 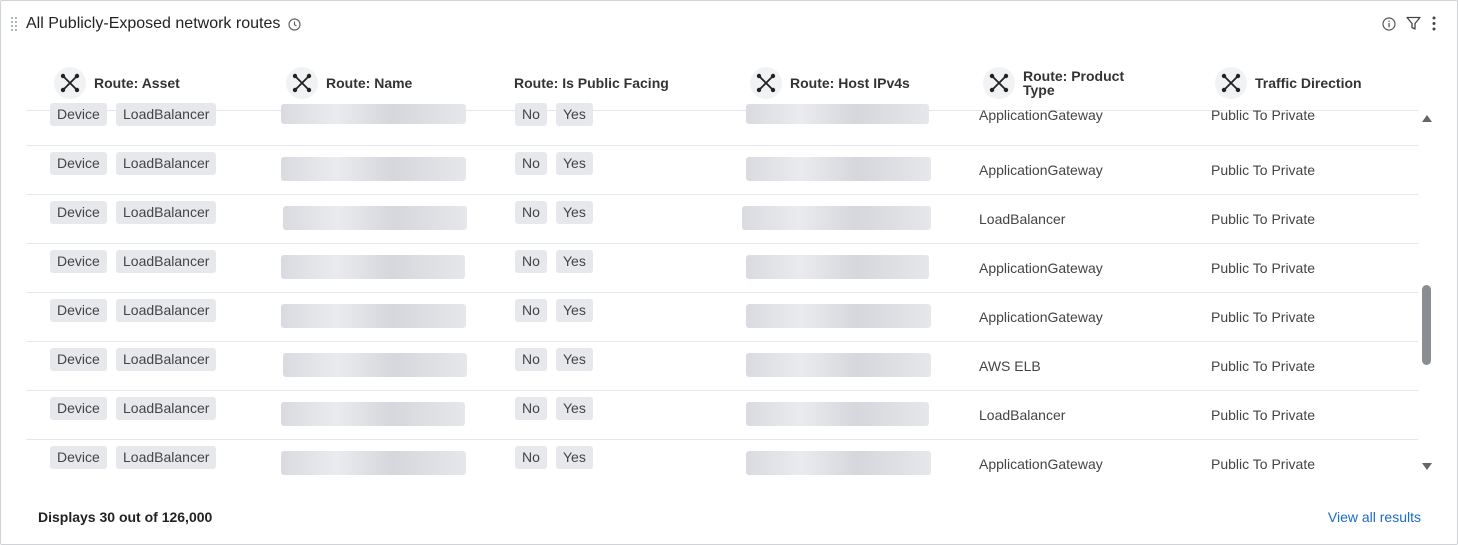 What do you see at coordinates (1308, 83) in the screenshot?
I see `column-label: Traffic Direction` at bounding box center [1308, 83].